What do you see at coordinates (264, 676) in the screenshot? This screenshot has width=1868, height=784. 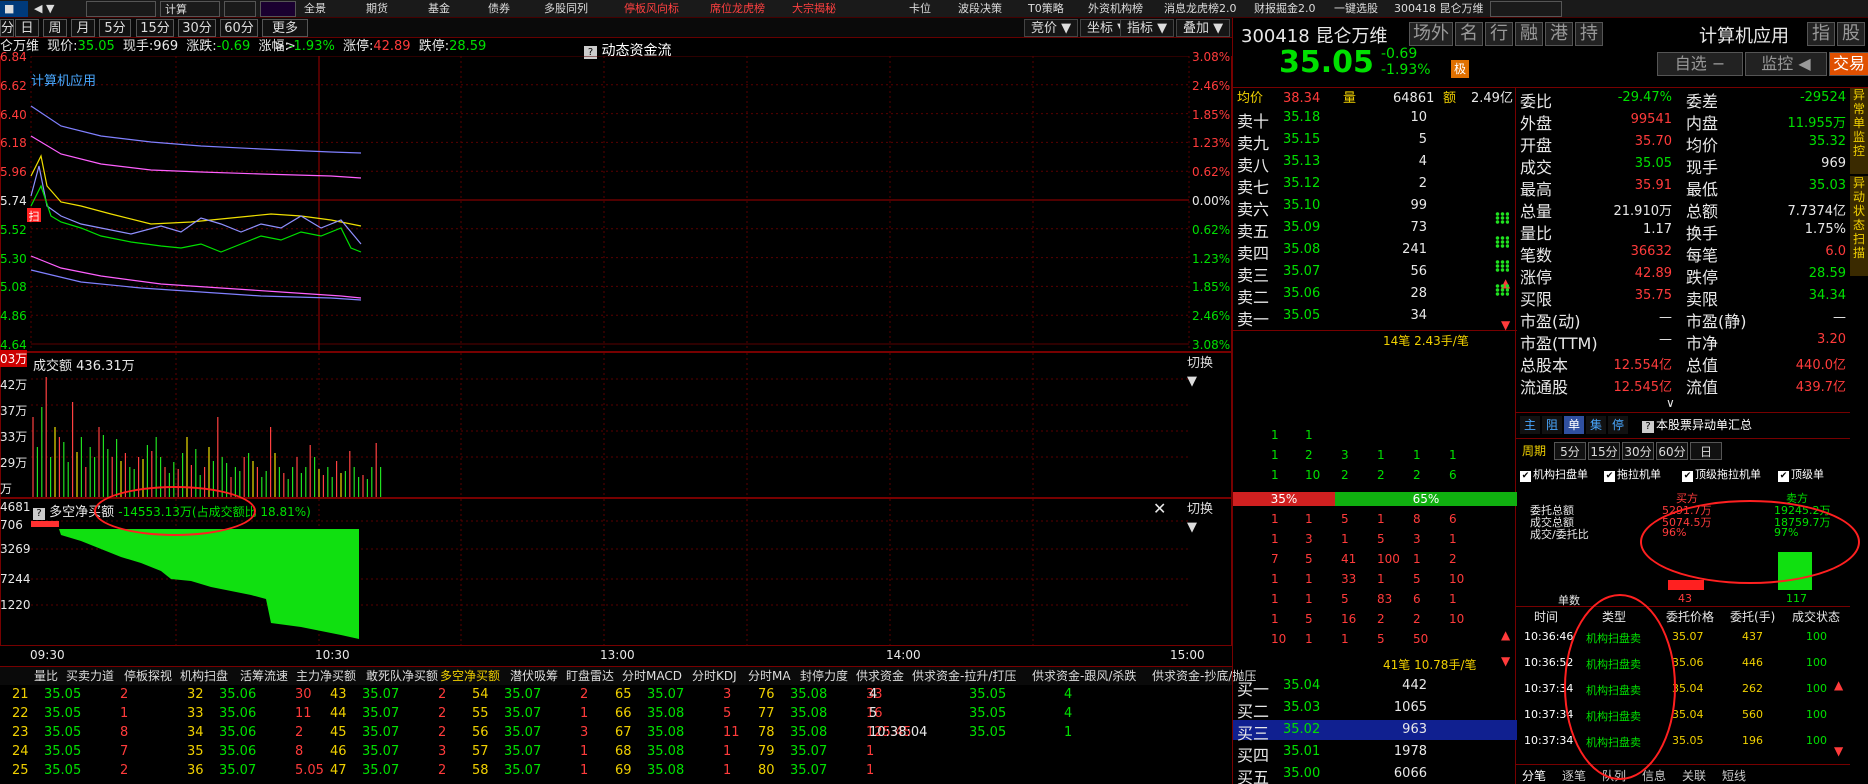 I see `indicator-tab: 活筹流速` at bounding box center [264, 676].